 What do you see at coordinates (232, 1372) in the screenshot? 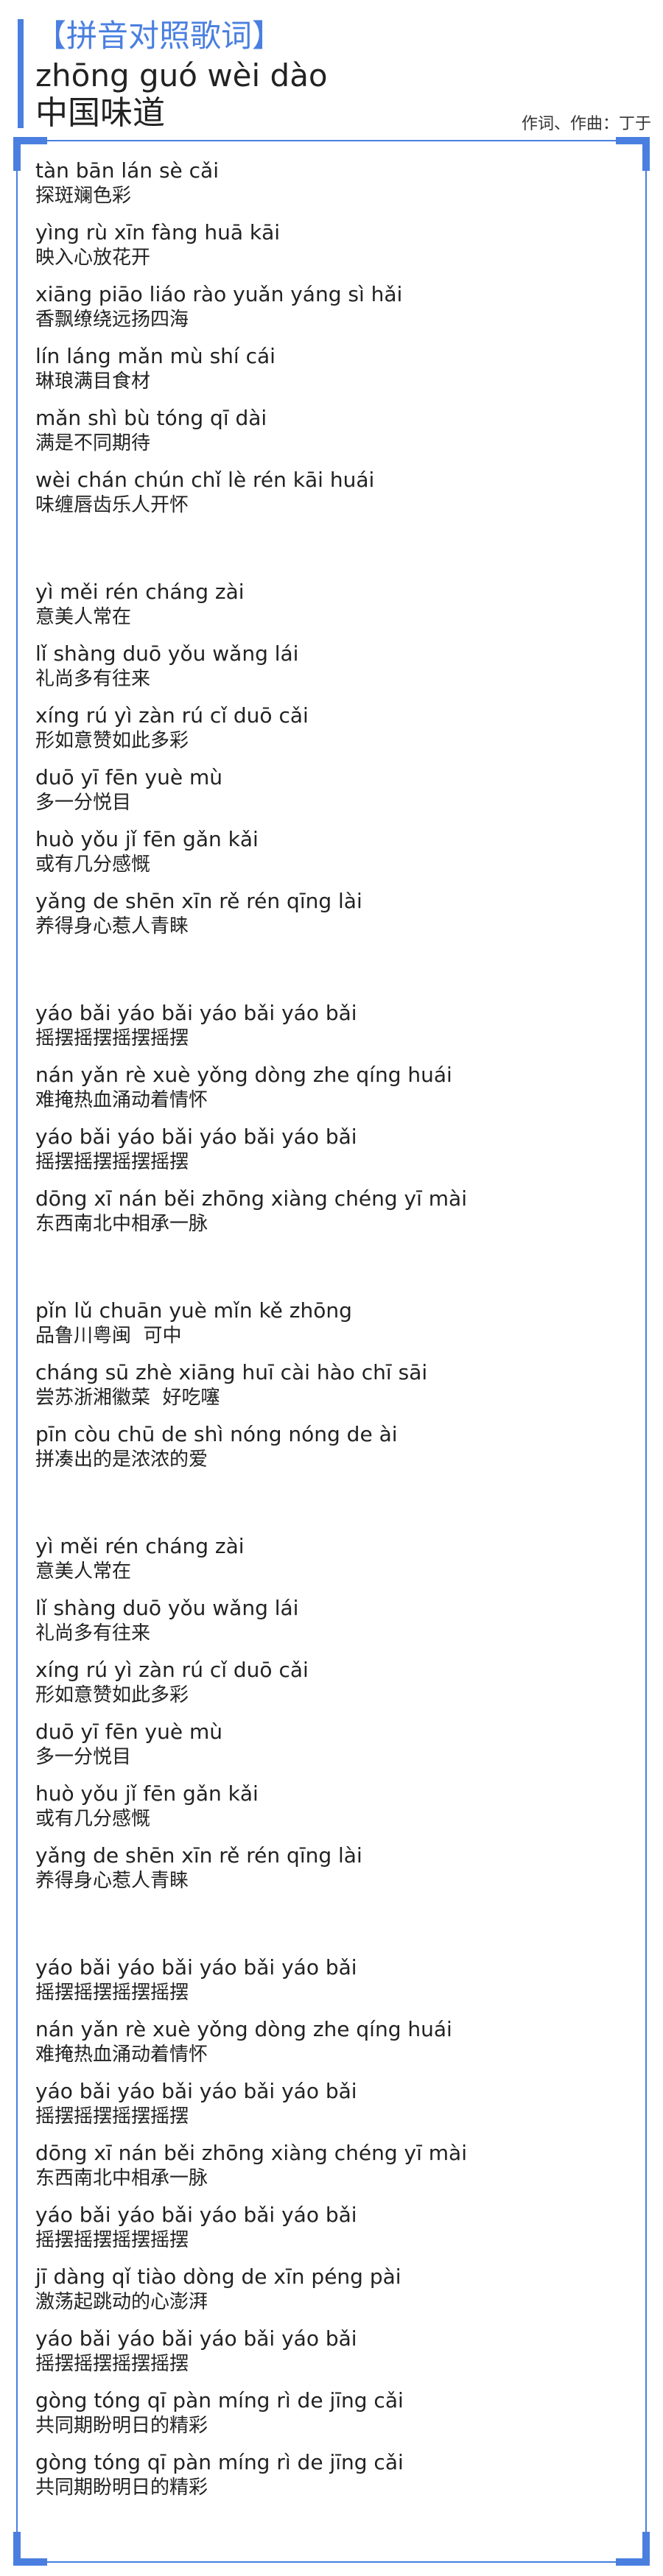
I see `lyric-pinyin: cháng sū zhè xiāng huī cài hào chī sāi` at bounding box center [232, 1372].